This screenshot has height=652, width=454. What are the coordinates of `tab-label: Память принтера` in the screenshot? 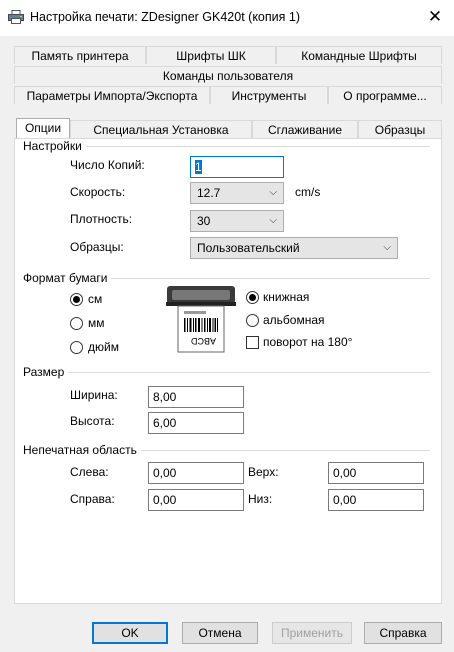 It's located at (80, 56).